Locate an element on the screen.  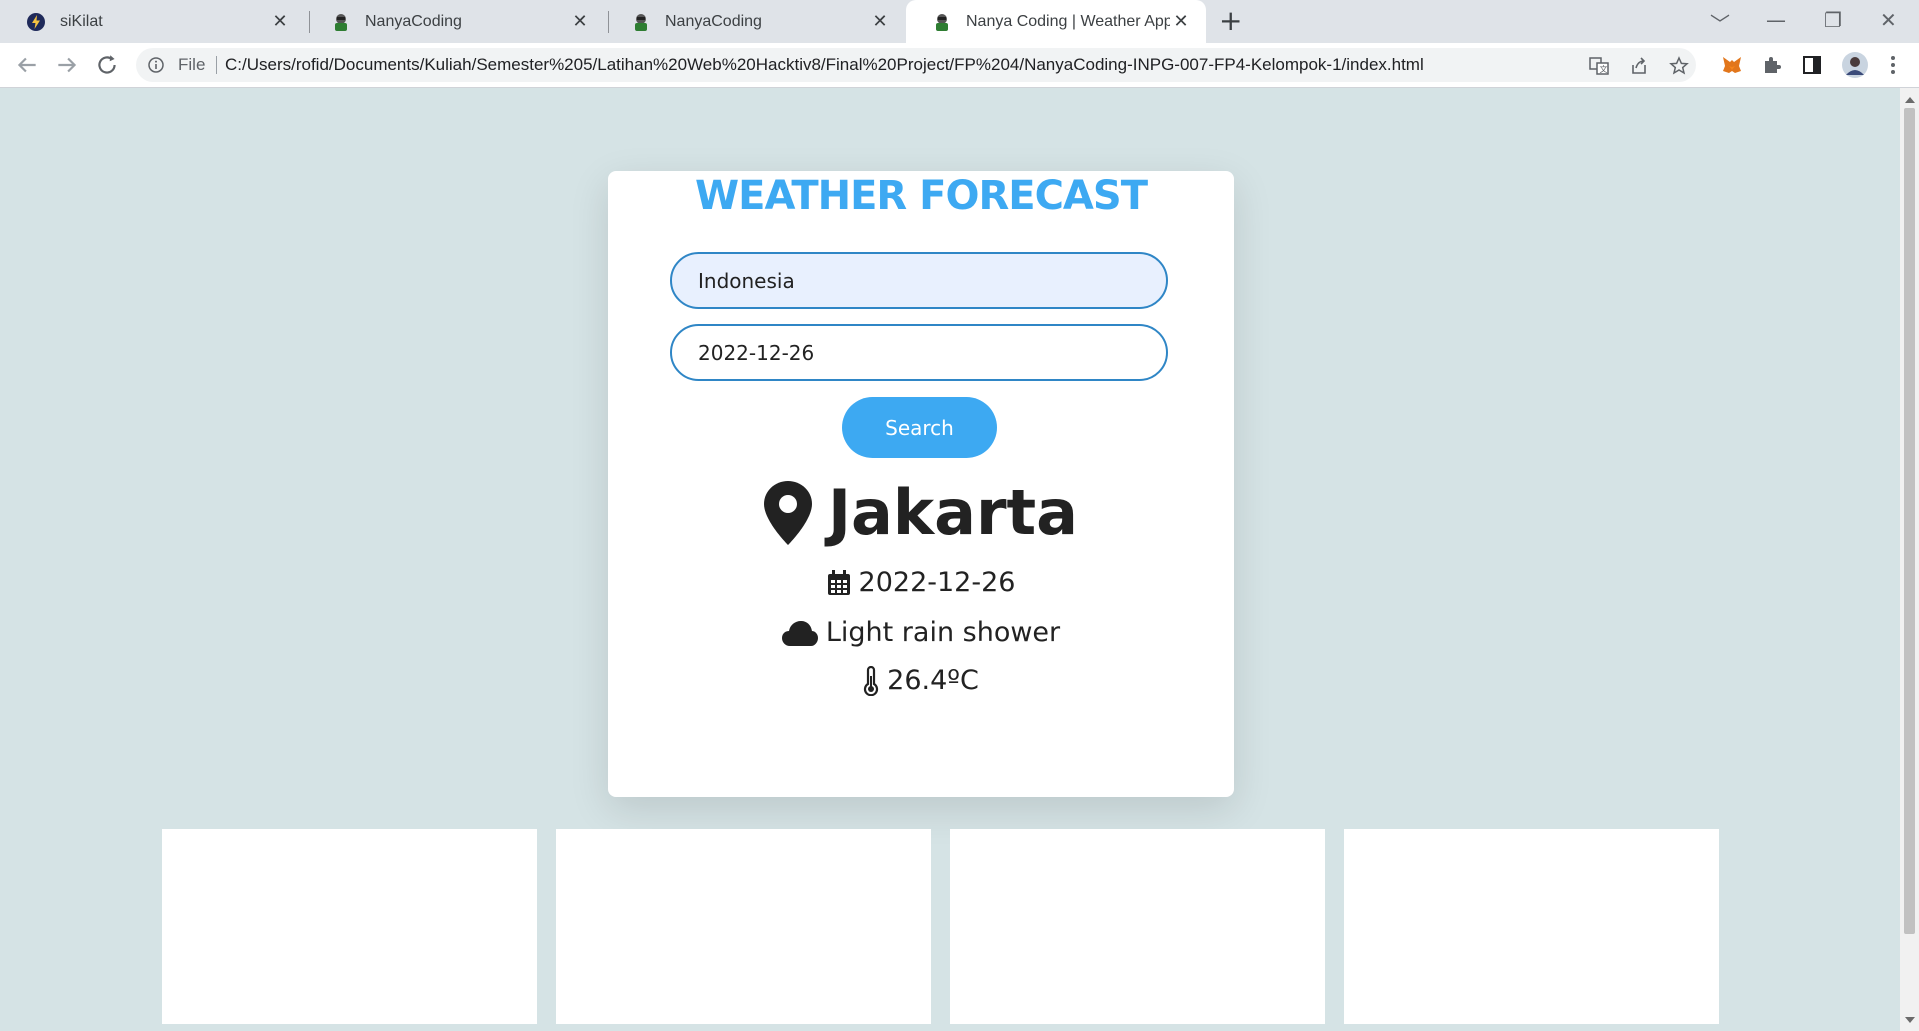
location-pin-icon is located at coordinates (787, 512).